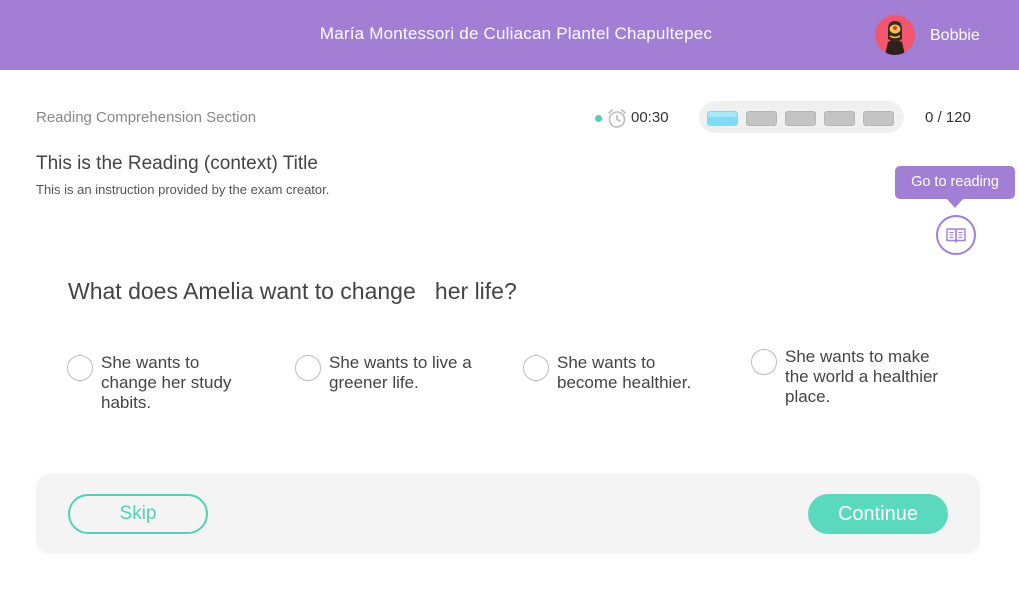 The width and height of the screenshot is (1019, 591). What do you see at coordinates (948, 117) in the screenshot?
I see `question-counter: 0 / 120` at bounding box center [948, 117].